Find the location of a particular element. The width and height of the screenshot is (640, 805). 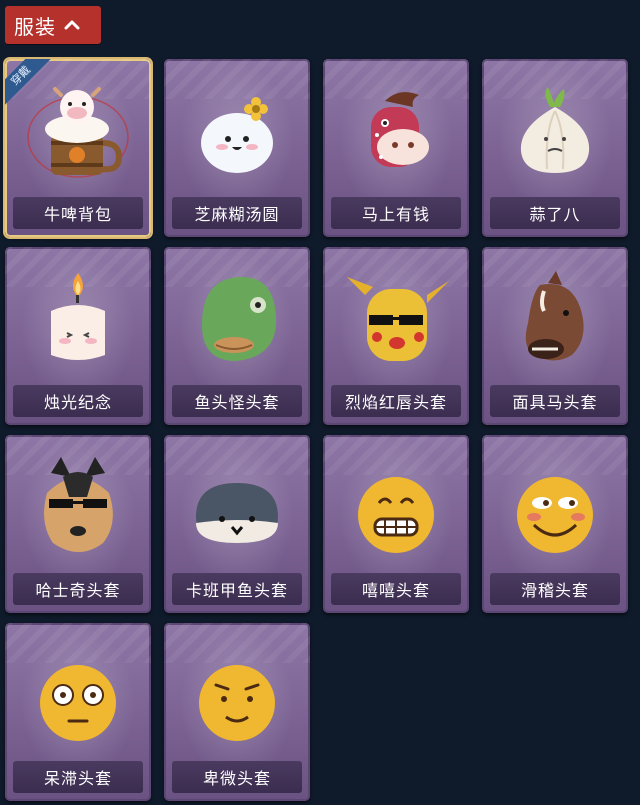

costume-label: 烈焰红唇头套 is located at coordinates (396, 401).